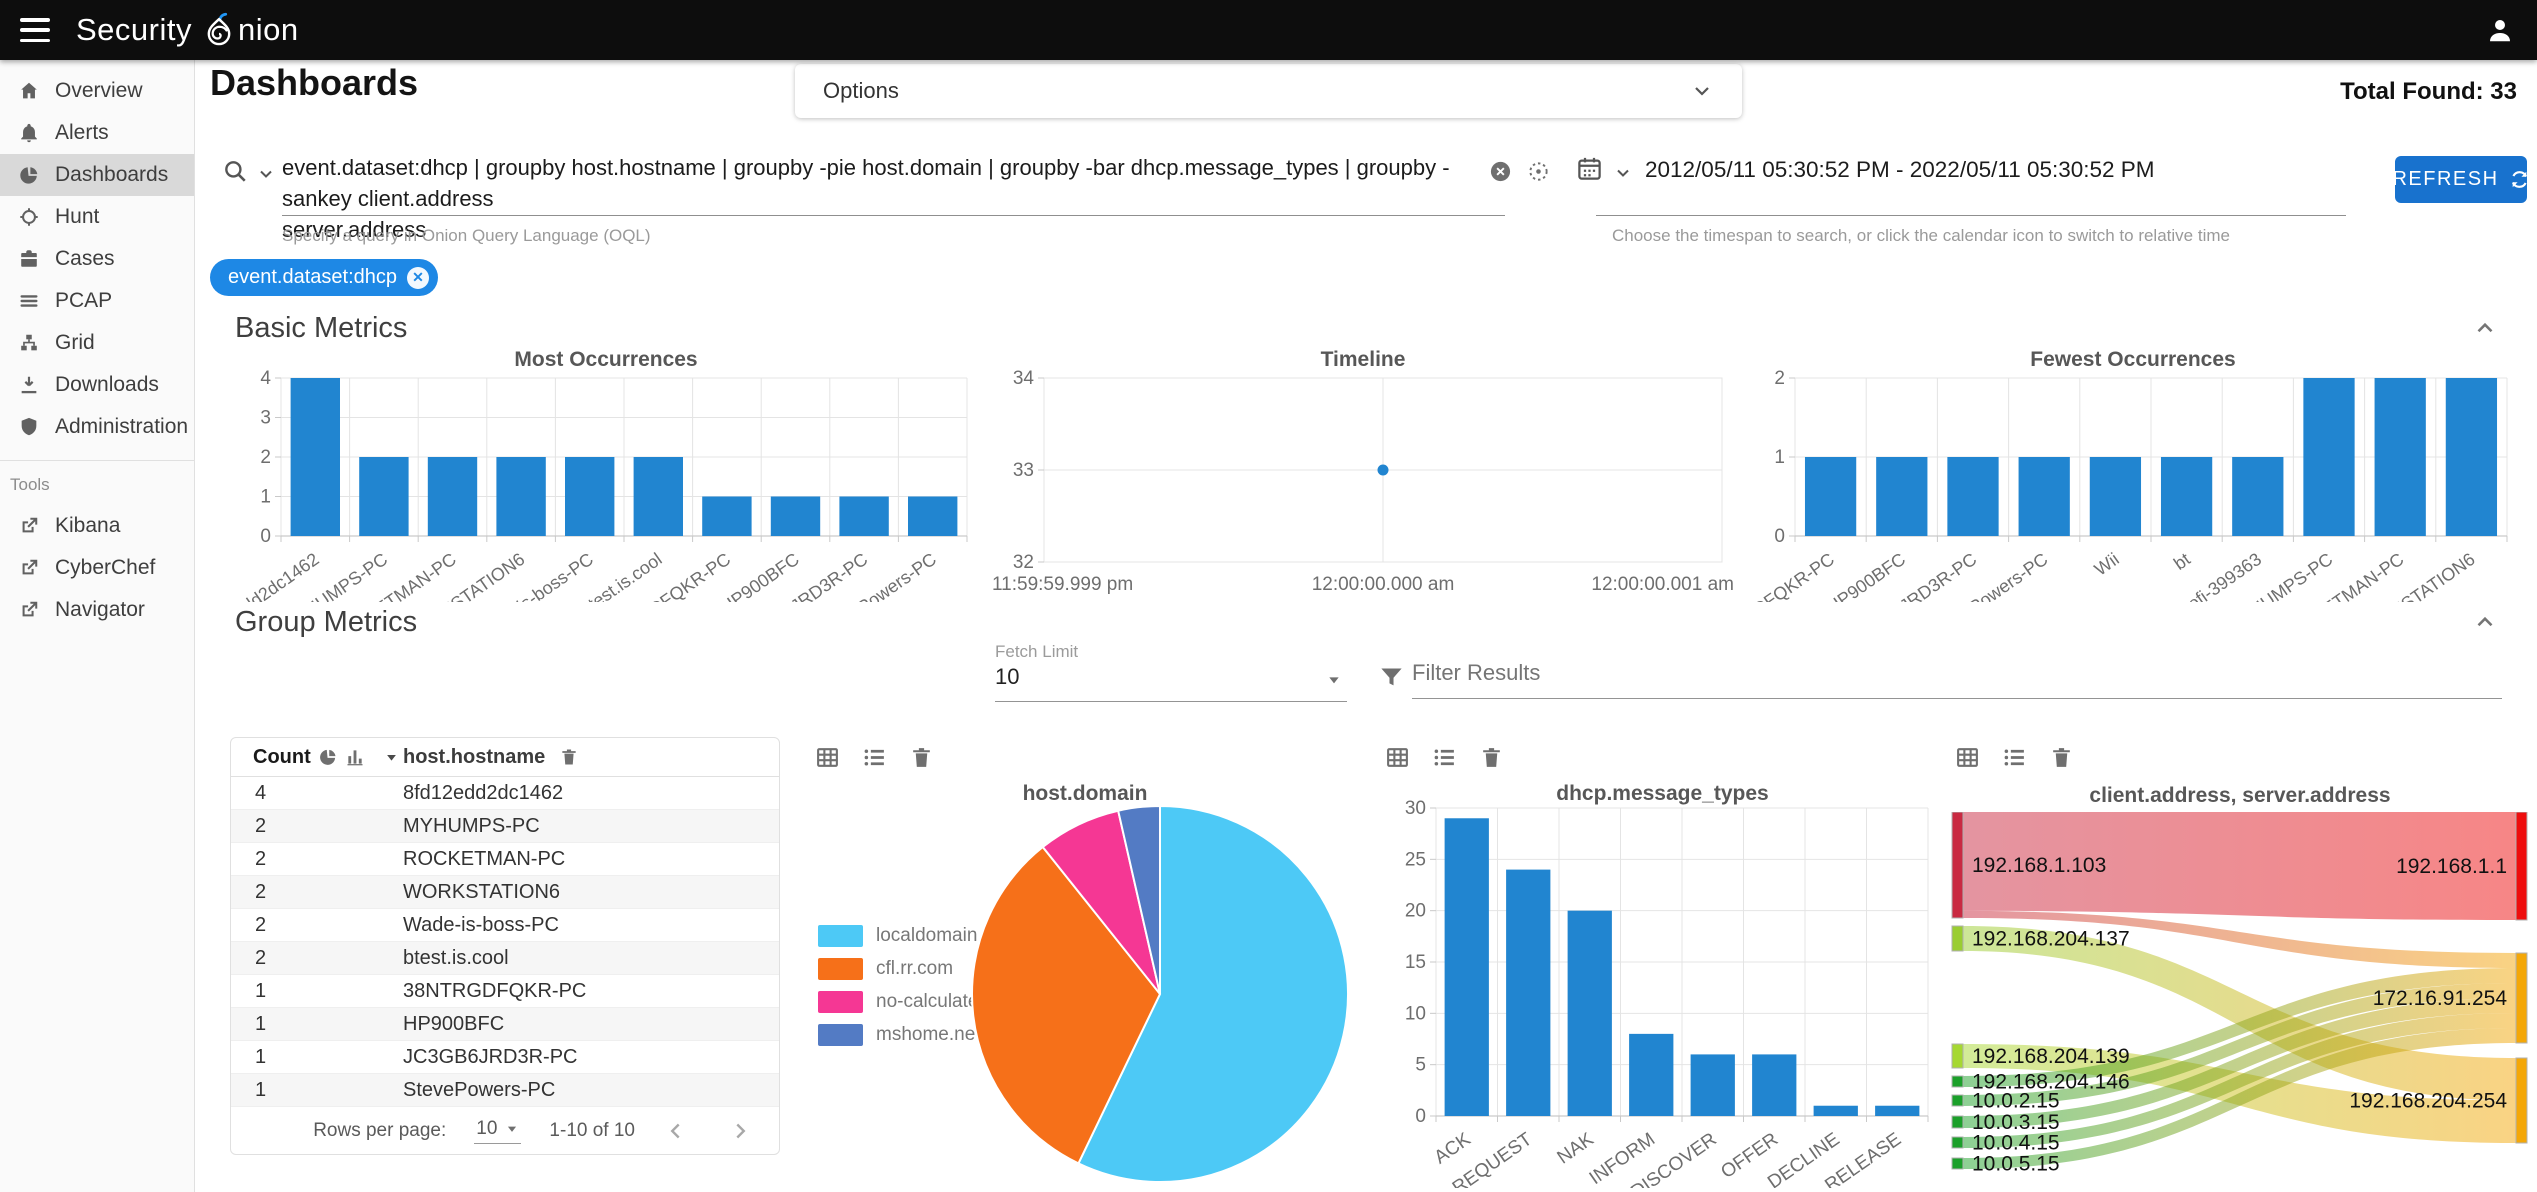 The height and width of the screenshot is (1192, 2537). I want to click on onion-logo-icon, so click(219, 29).